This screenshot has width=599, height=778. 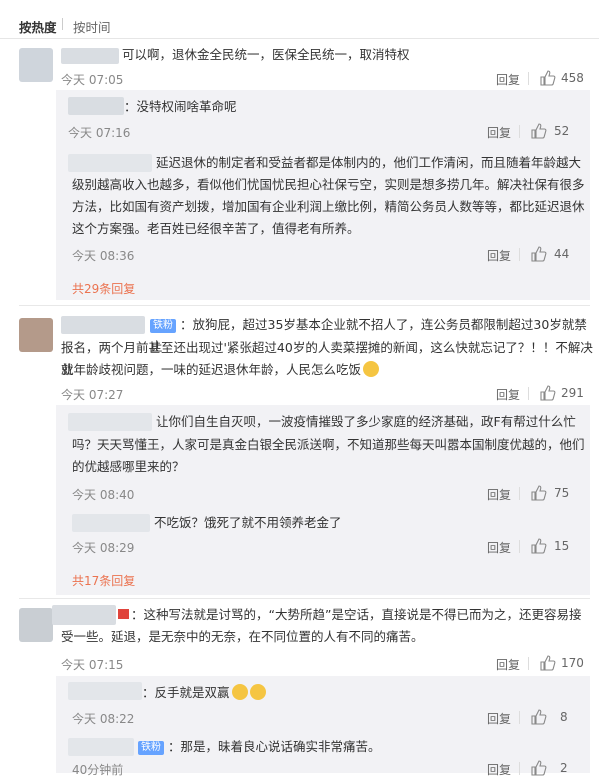 I want to click on comment-text-segment: 业年龄歧视问题，一味的延迟退休年龄，人民怎么吃饭, so click(x=211, y=369).